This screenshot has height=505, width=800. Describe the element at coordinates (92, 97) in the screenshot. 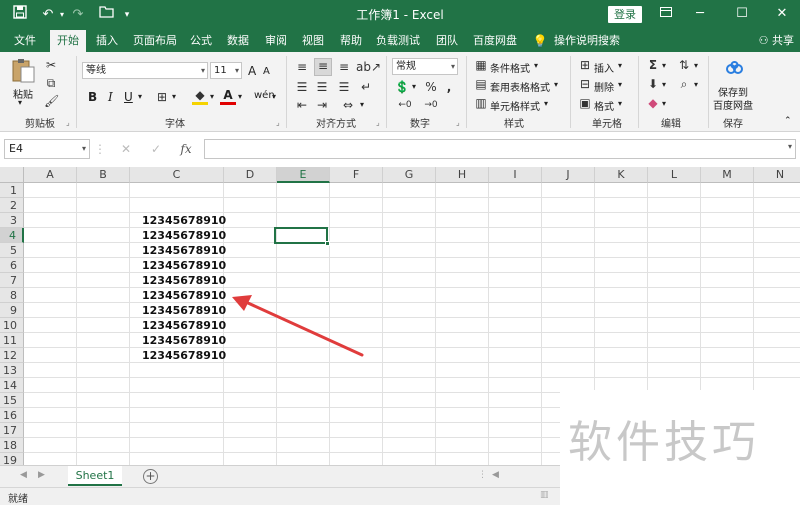

I see `bold-button: B` at that location.